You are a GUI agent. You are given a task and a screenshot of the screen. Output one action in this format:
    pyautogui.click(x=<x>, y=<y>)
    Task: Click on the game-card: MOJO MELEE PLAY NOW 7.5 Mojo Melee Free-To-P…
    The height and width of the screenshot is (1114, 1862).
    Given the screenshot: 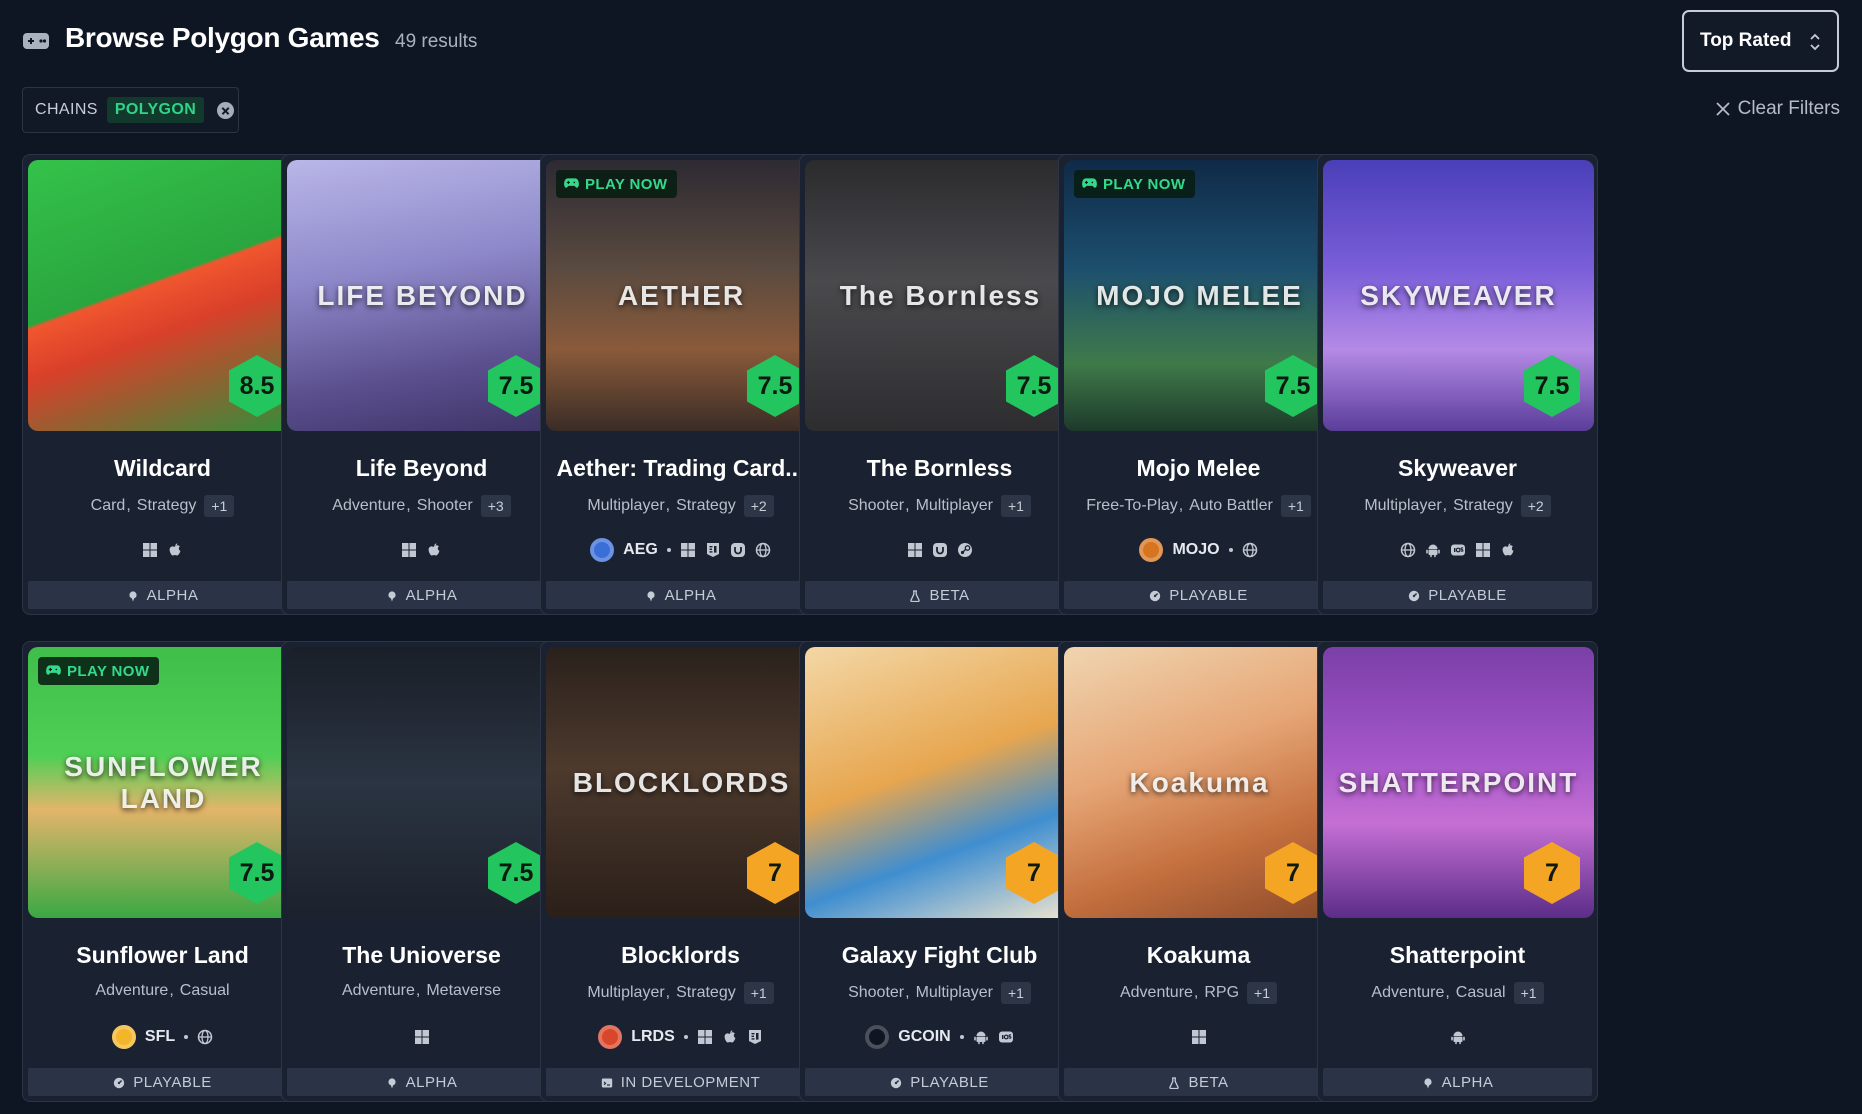 What is the action you would take?
    pyautogui.click(x=1198, y=384)
    